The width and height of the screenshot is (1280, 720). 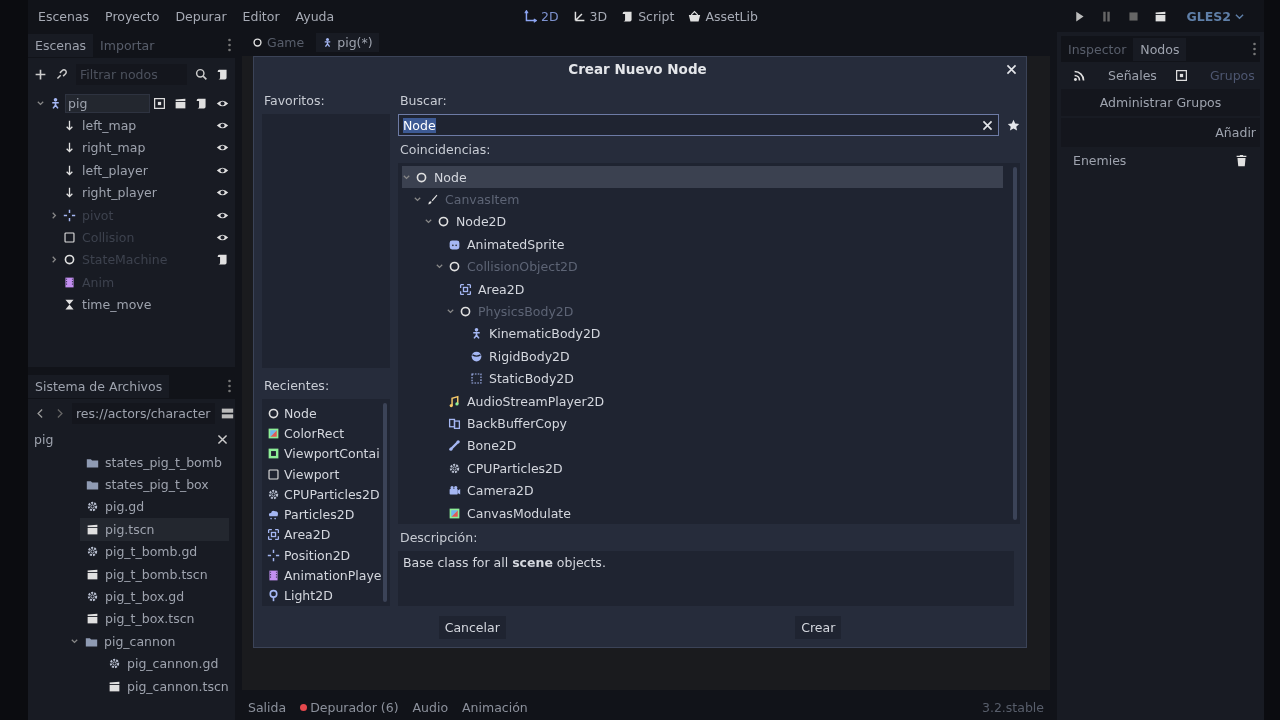 I want to click on recent-item: Particles2D, so click(x=325, y=514).